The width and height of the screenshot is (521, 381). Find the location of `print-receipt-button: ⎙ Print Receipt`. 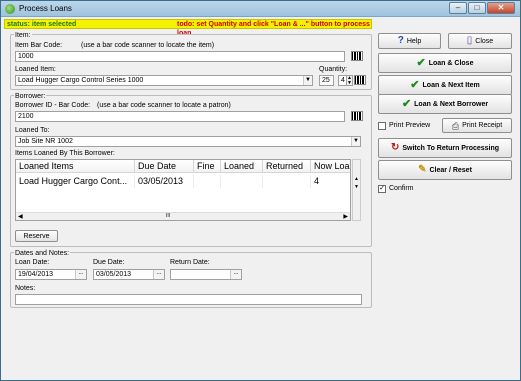

print-receipt-button: ⎙ Print Receipt is located at coordinates (477, 125).